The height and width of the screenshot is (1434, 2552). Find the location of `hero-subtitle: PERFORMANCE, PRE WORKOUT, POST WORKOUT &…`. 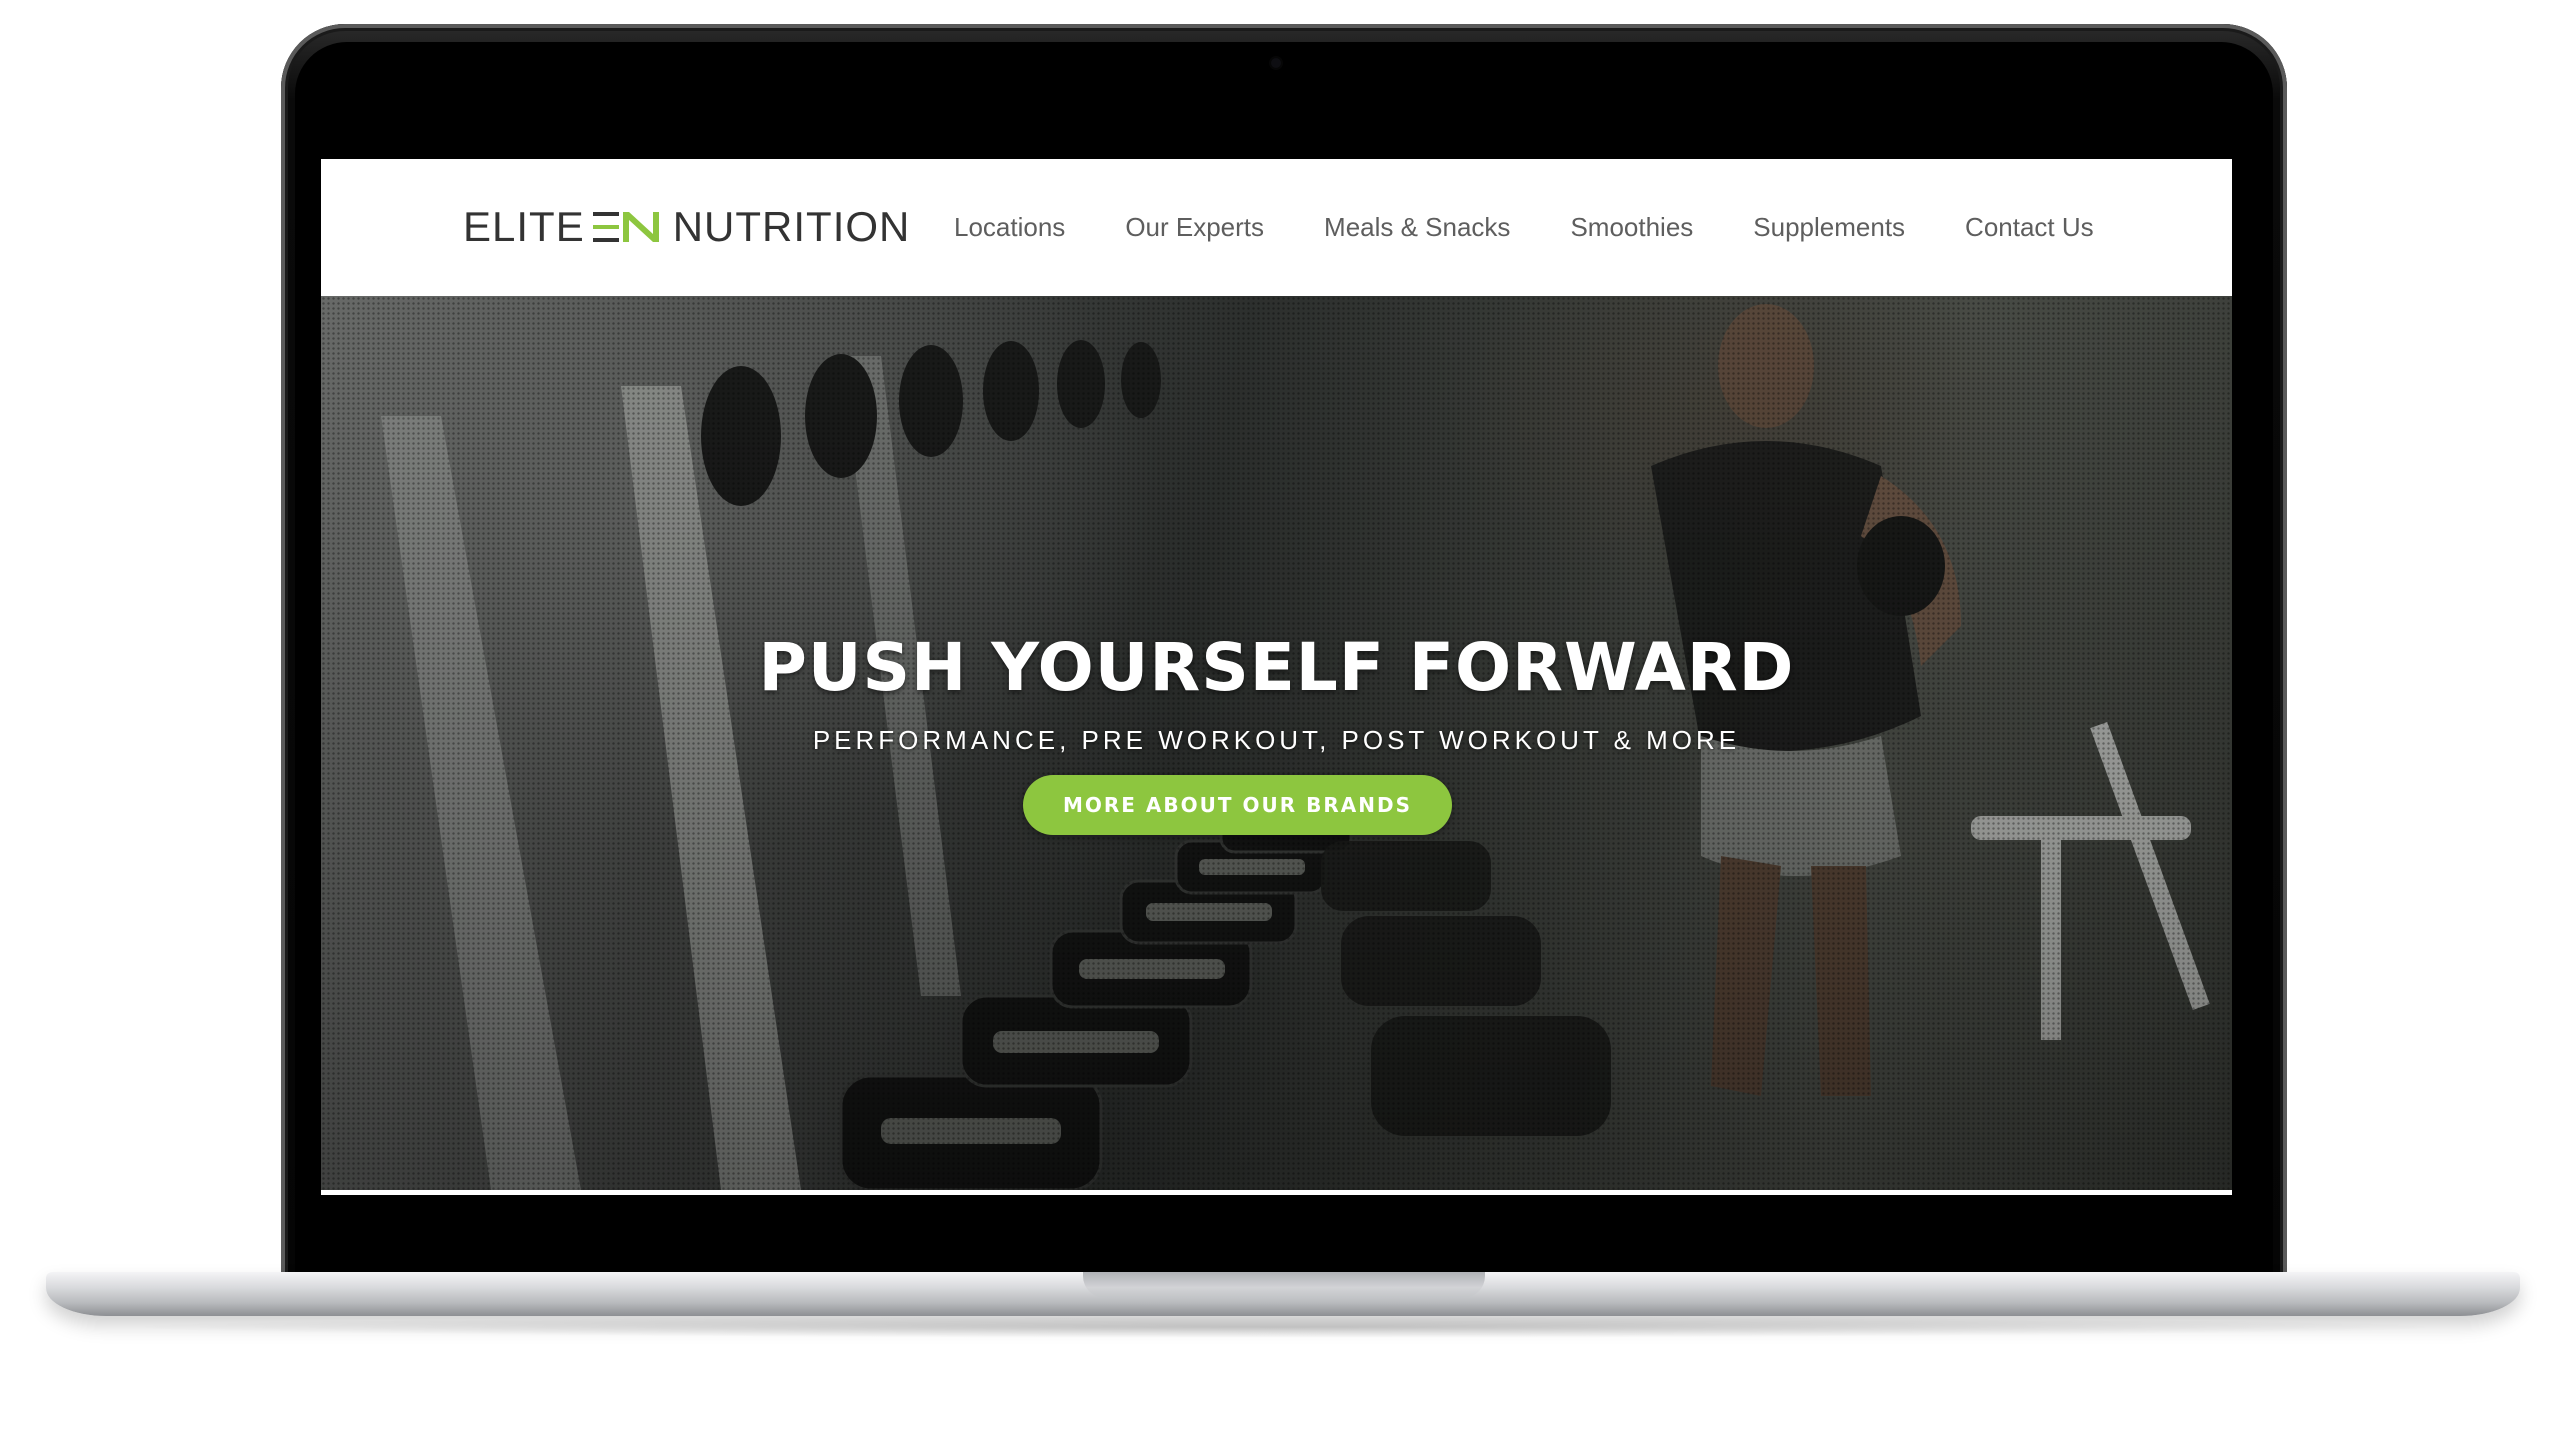

hero-subtitle: PERFORMANCE, PRE WORKOUT, POST WORKOUT &… is located at coordinates (1276, 740).